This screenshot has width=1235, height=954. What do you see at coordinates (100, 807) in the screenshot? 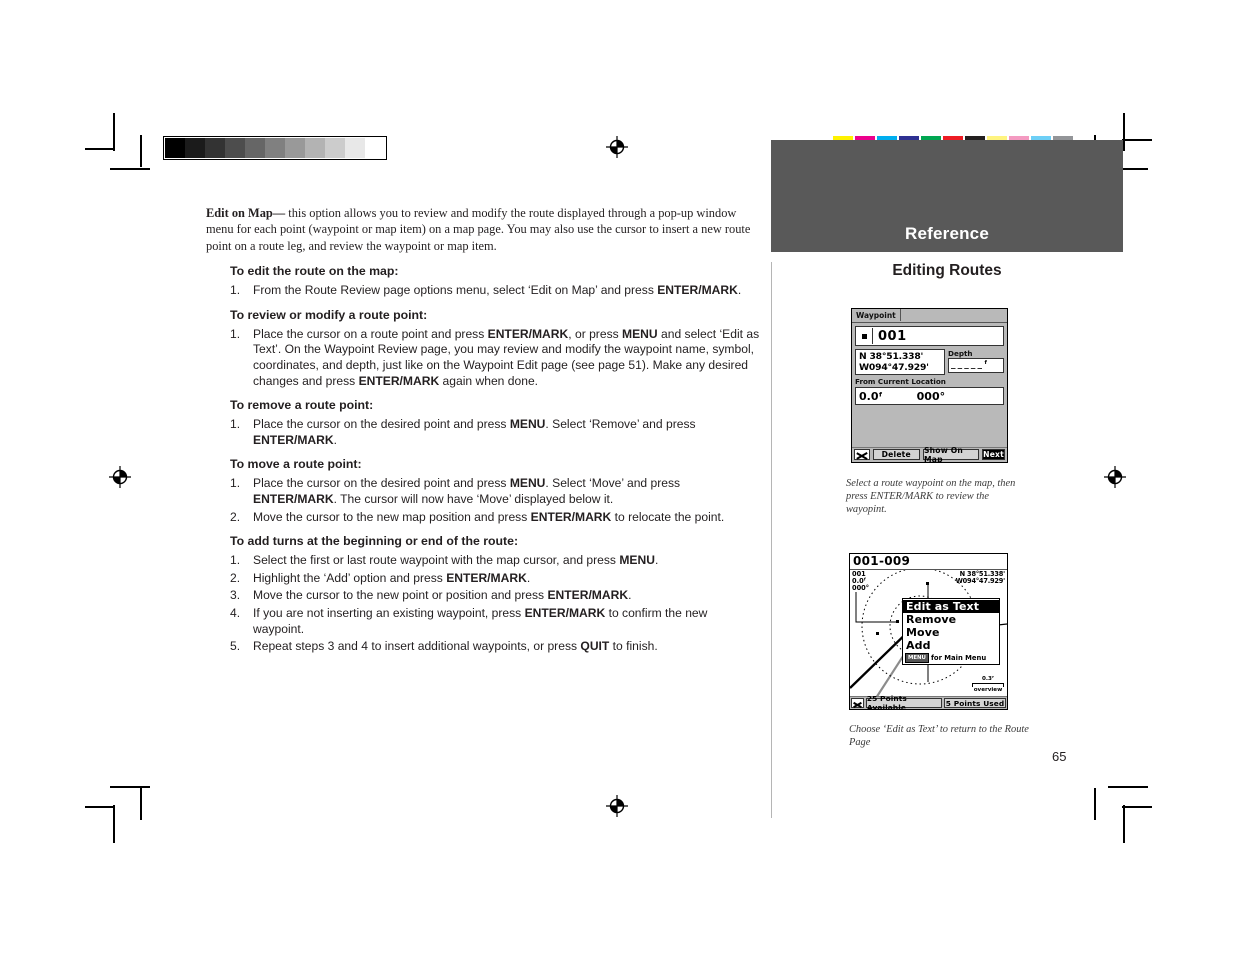
I see `crop-mark-bottom-left-horizontal` at bounding box center [100, 807].